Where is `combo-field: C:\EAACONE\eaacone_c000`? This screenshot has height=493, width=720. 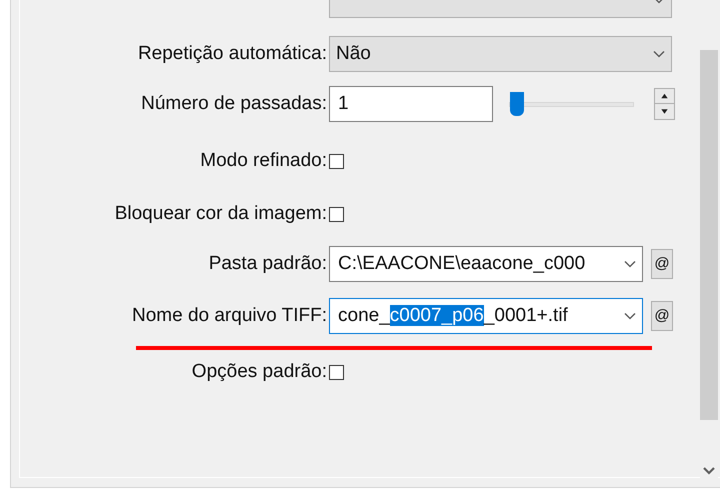 combo-field: C:\EAACONE\eaacone_c000 is located at coordinates (486, 264).